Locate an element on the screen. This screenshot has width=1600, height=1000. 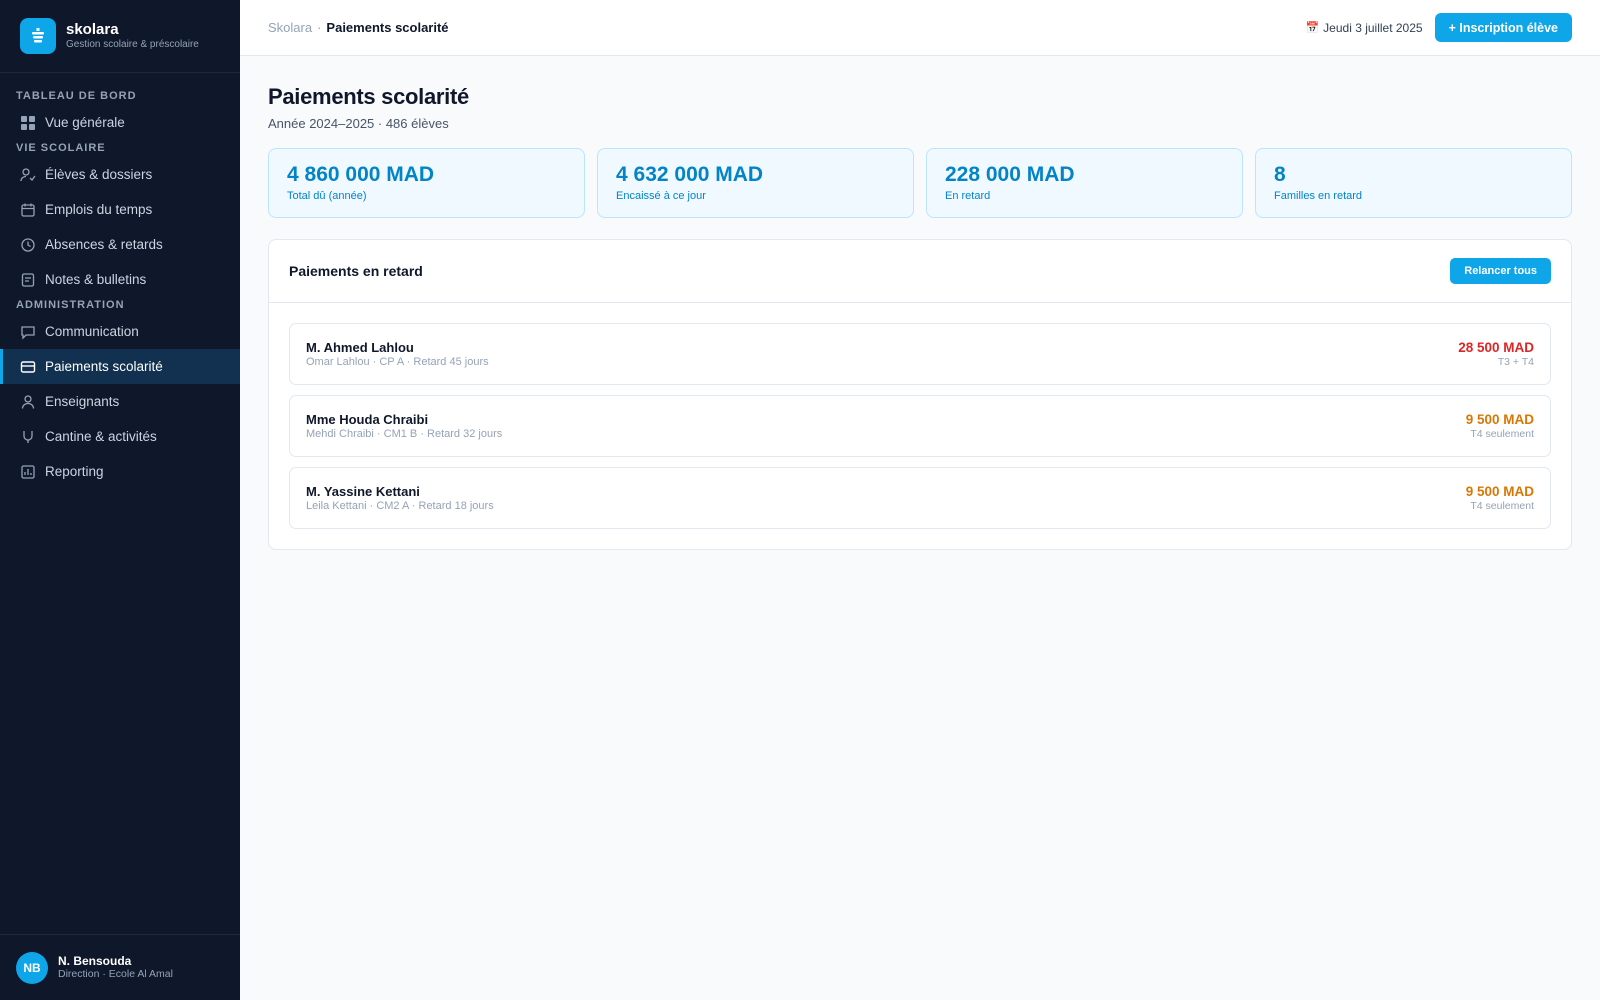
user-profile: NB N. Bensouda Direction · Ecole Al Amal is located at coordinates (120, 967).